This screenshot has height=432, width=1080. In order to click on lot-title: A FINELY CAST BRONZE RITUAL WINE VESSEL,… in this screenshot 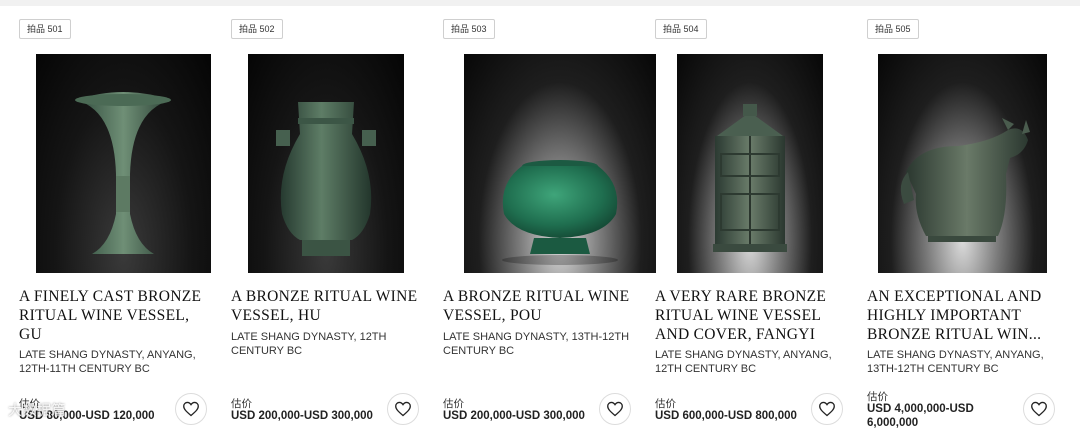, I will do `click(114, 315)`.